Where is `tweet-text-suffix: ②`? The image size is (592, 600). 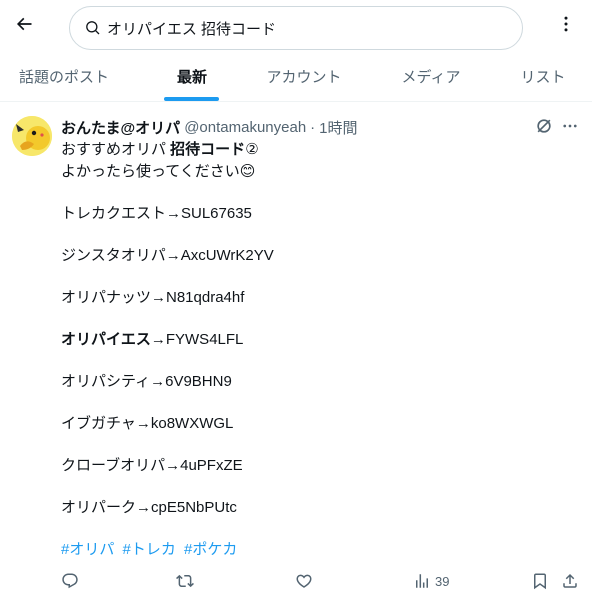 tweet-text-suffix: ② is located at coordinates (252, 149).